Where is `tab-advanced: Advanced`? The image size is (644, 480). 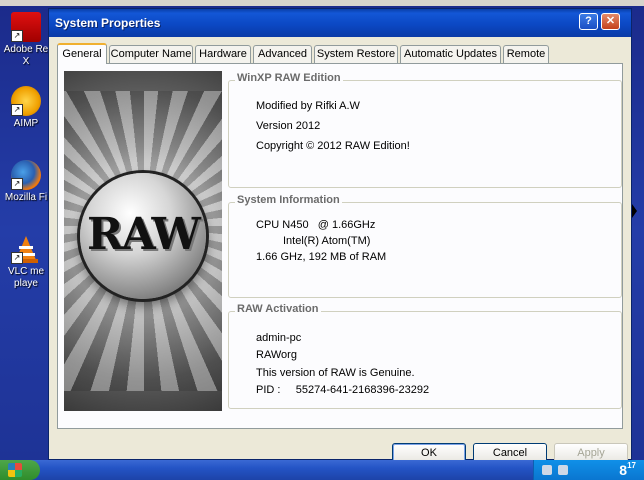
tab-advanced: Advanced is located at coordinates (282, 54).